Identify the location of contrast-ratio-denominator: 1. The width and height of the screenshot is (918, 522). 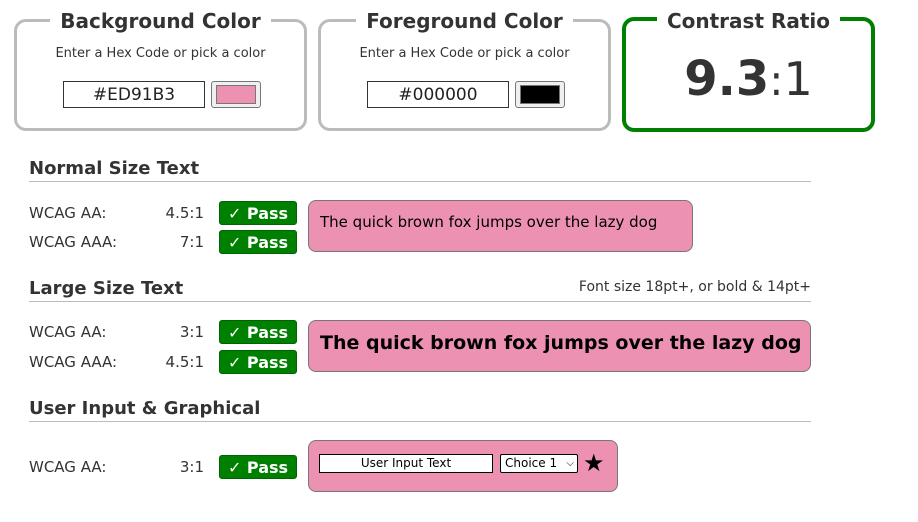
(798, 79).